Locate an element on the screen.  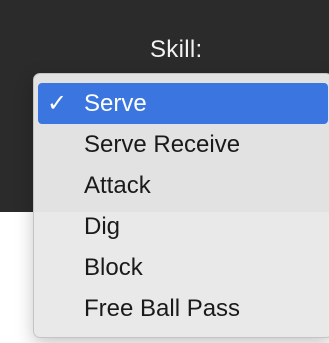
menu-item-attack: Attack is located at coordinates (183, 185).